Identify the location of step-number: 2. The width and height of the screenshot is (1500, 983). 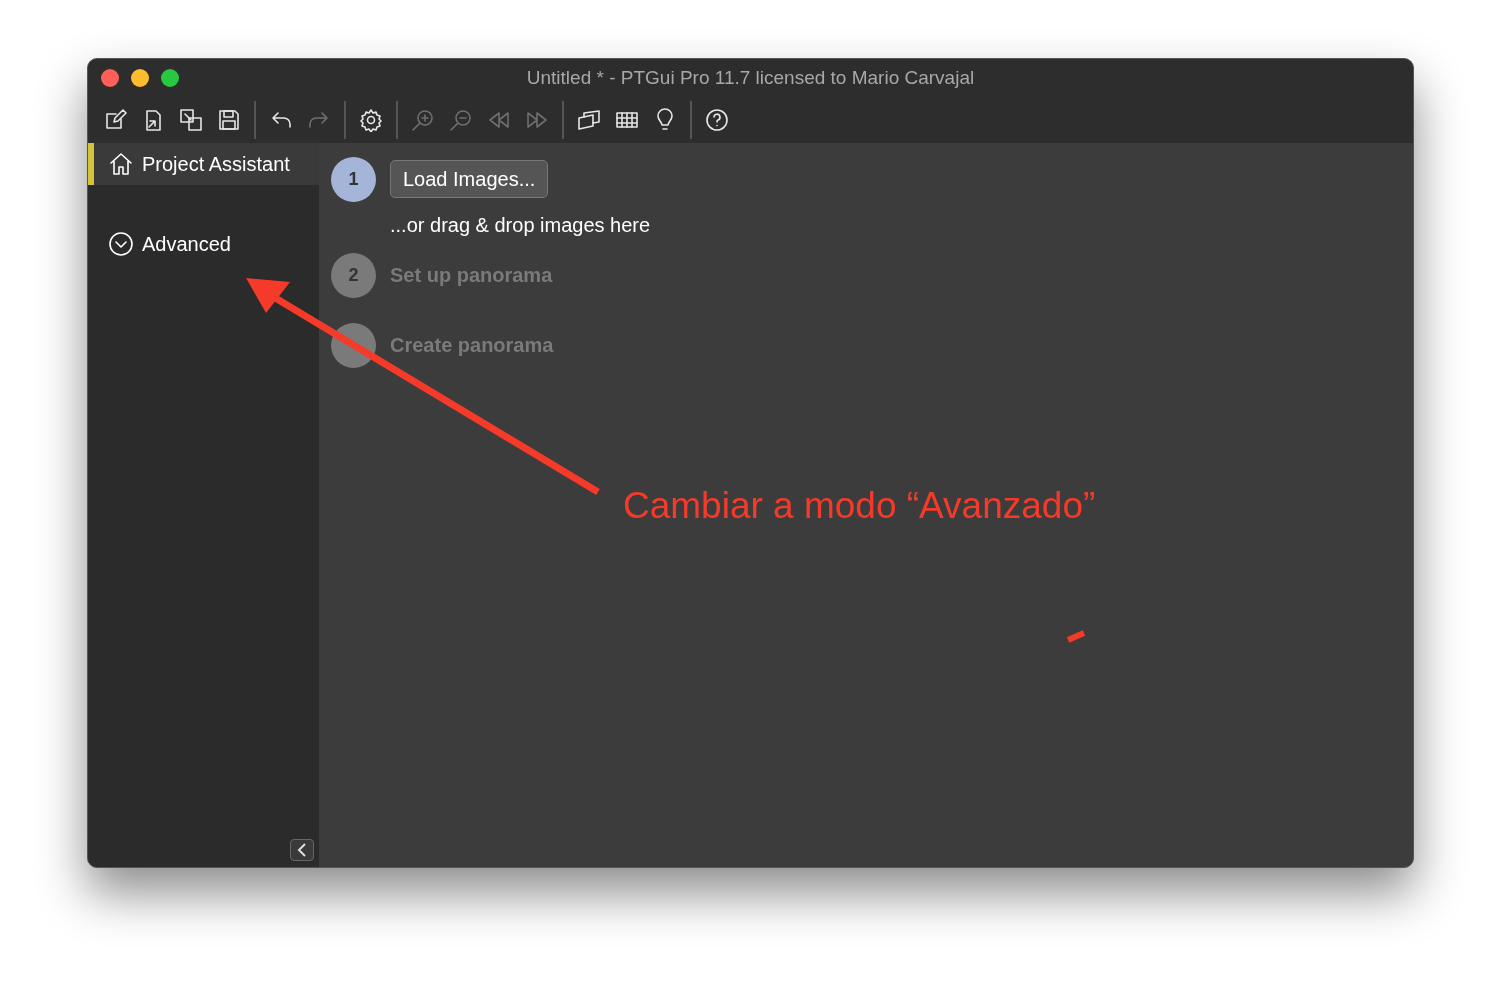
(353, 275).